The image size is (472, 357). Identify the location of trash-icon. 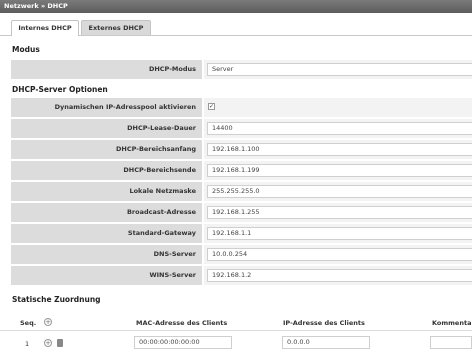
(60, 343).